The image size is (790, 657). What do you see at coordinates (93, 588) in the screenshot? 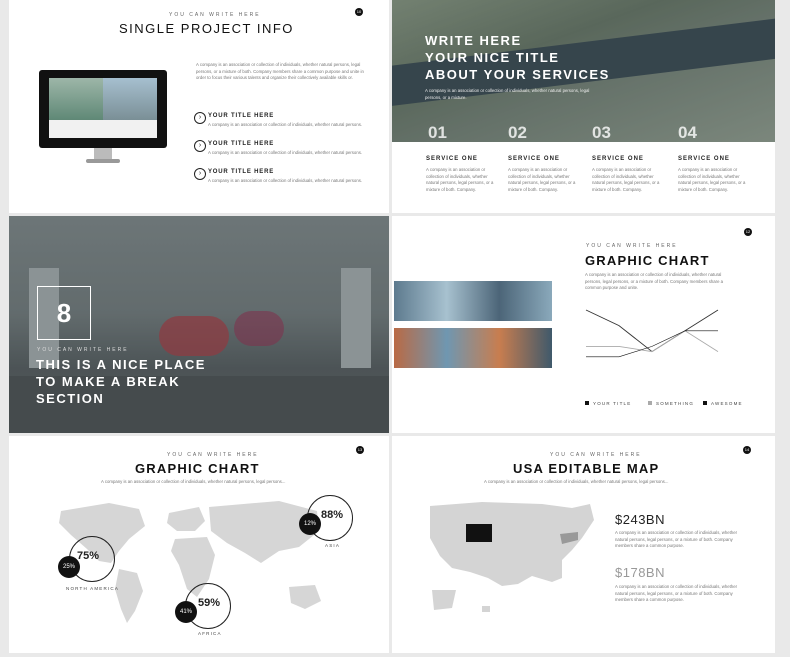
I see `region-label: NORTH AMERICA` at bounding box center [93, 588].